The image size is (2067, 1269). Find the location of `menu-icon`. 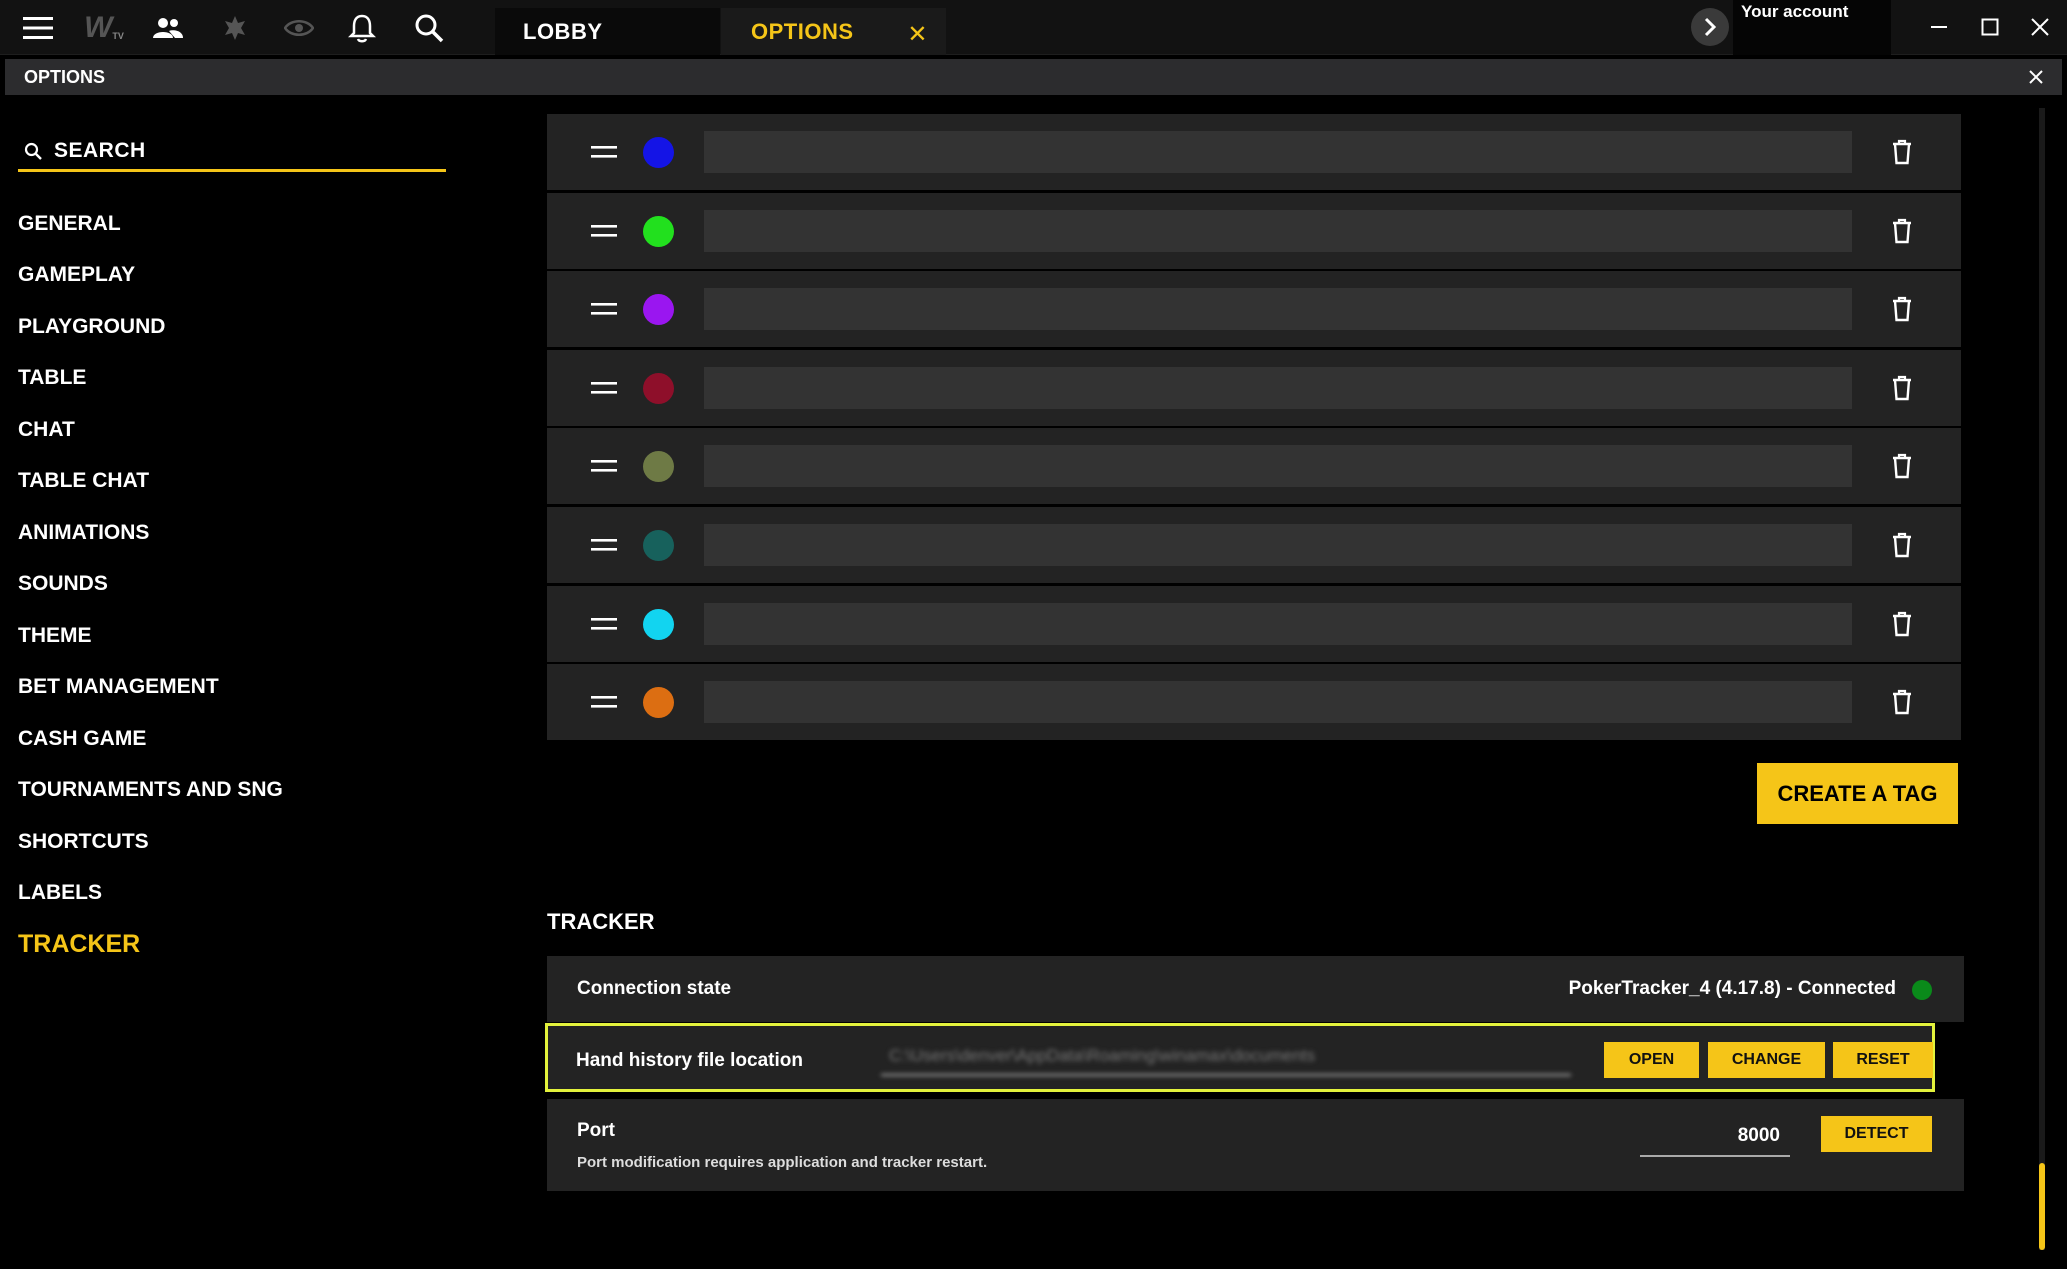

menu-icon is located at coordinates (38, 28).